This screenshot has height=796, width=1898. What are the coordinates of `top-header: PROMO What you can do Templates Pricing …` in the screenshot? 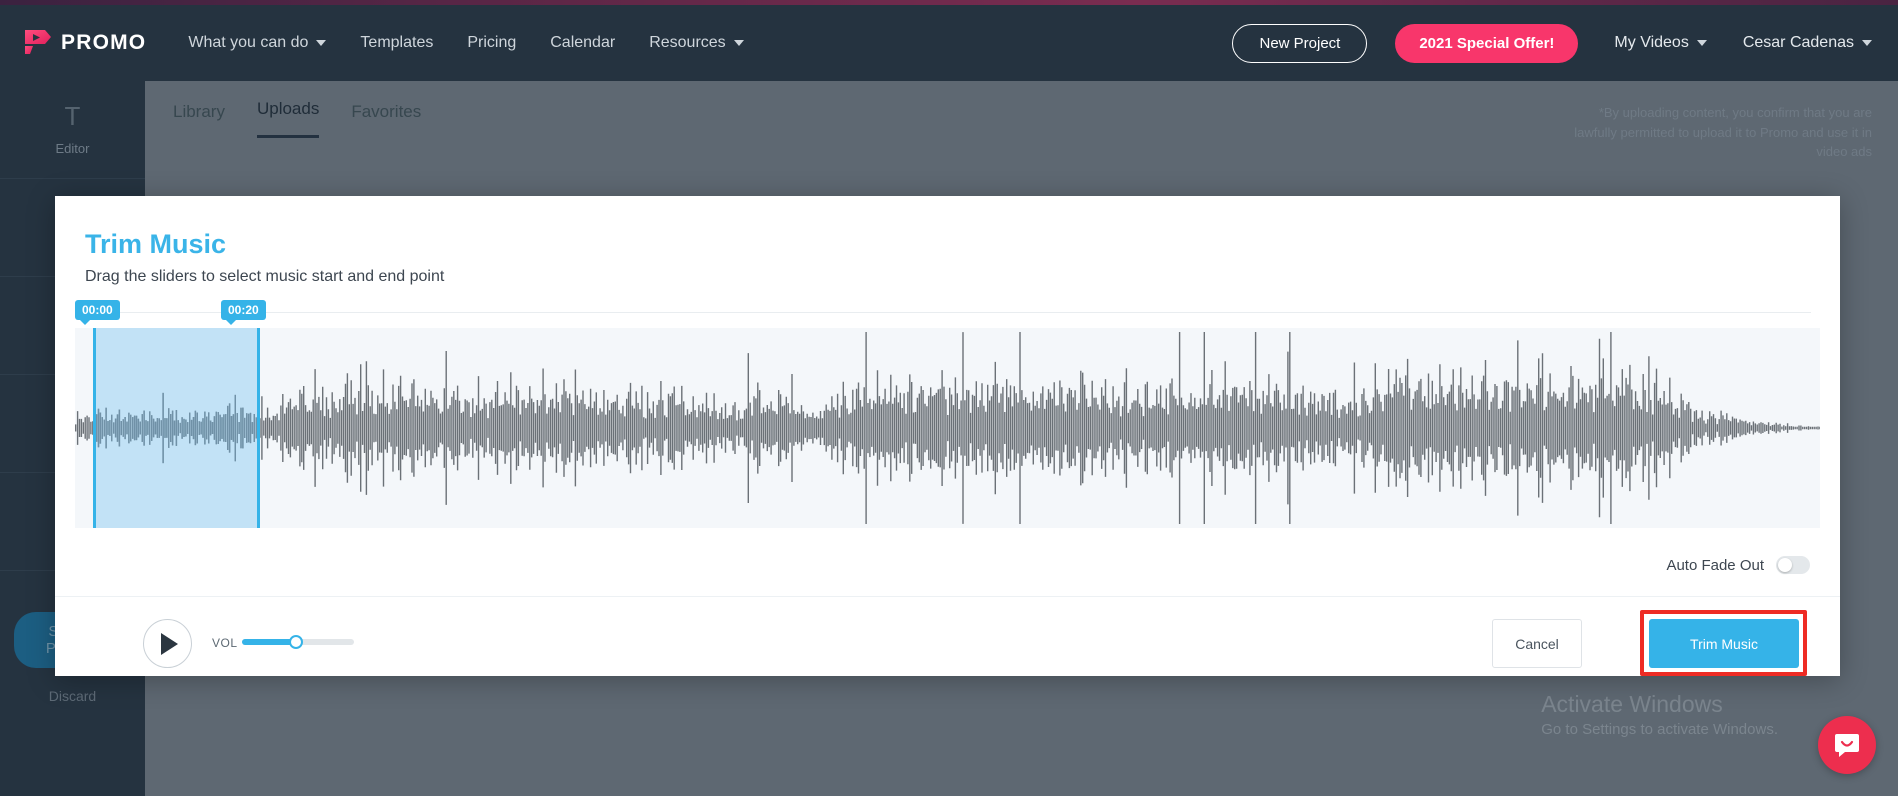 It's located at (949, 43).